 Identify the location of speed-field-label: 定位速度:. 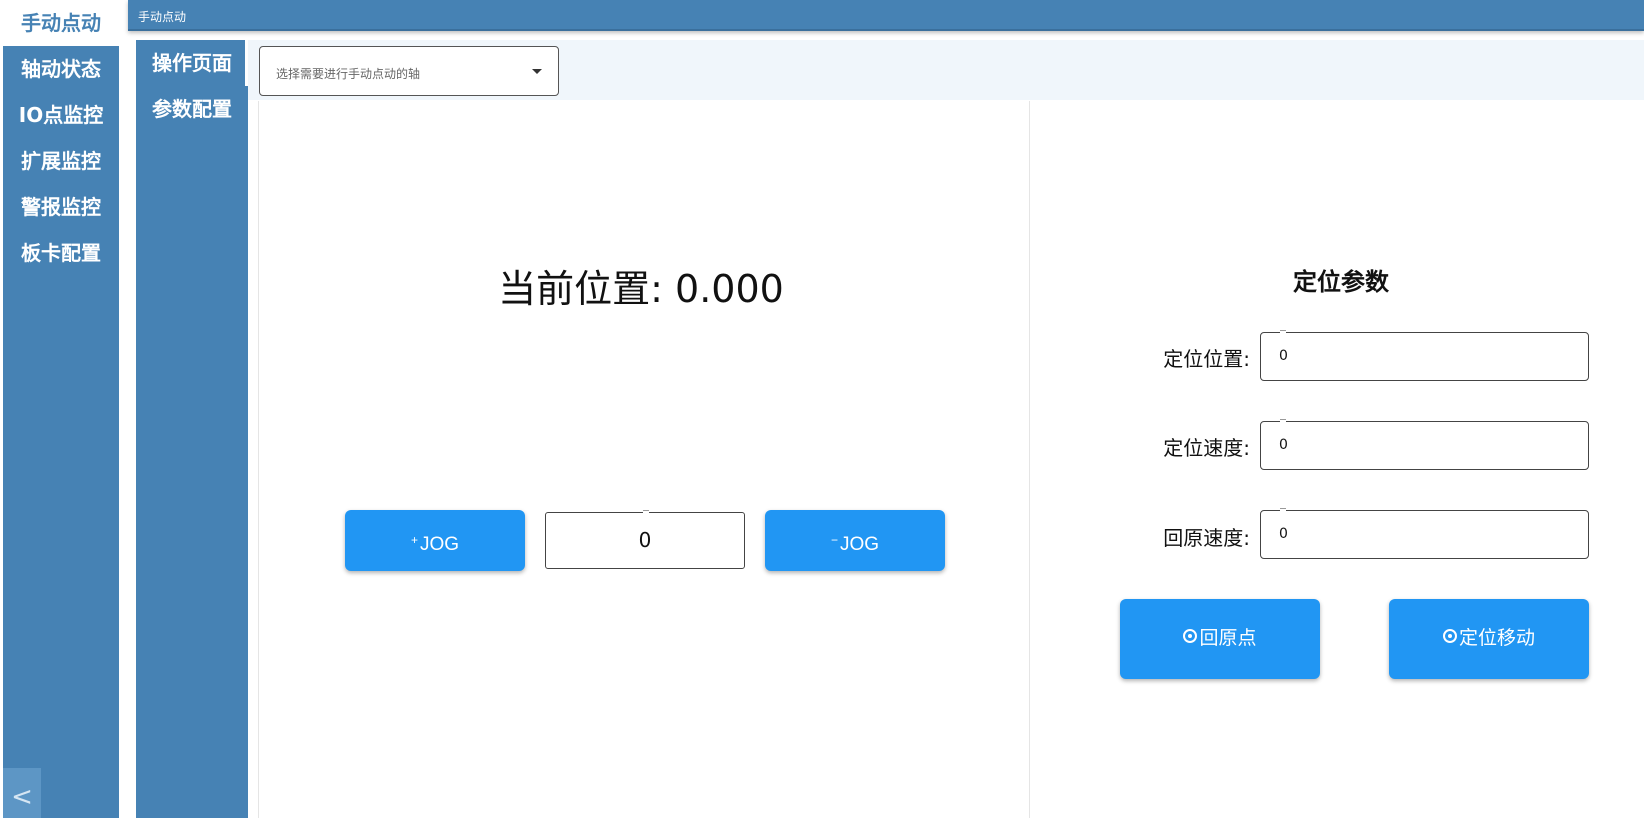
(1206, 448).